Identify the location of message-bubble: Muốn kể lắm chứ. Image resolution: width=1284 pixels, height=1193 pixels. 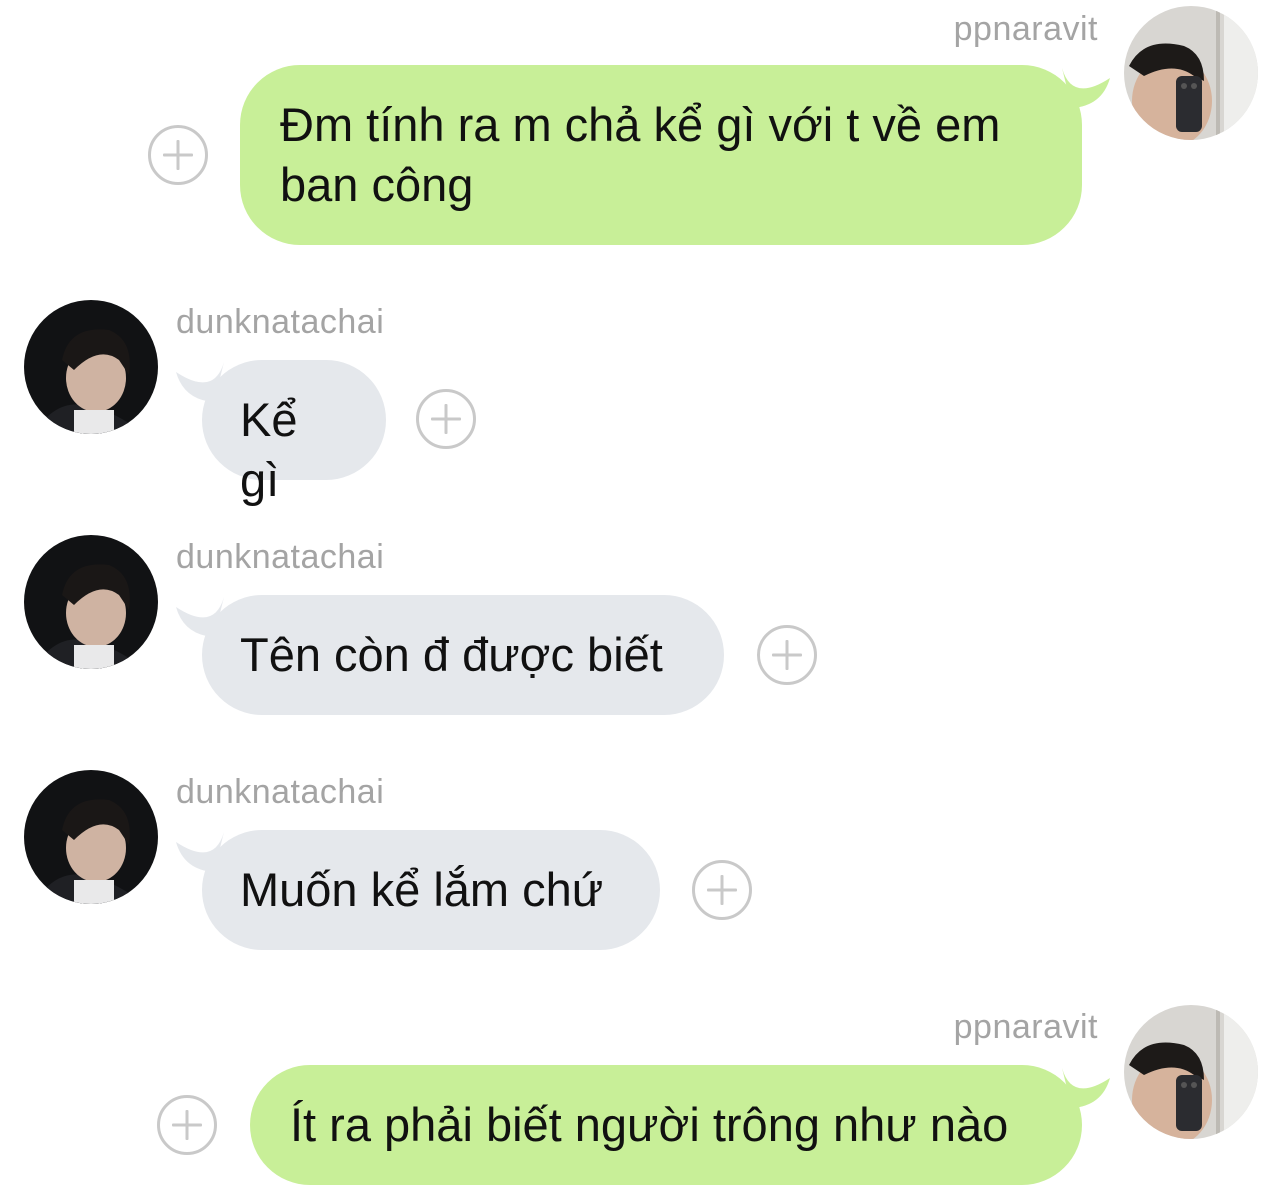
(431, 890).